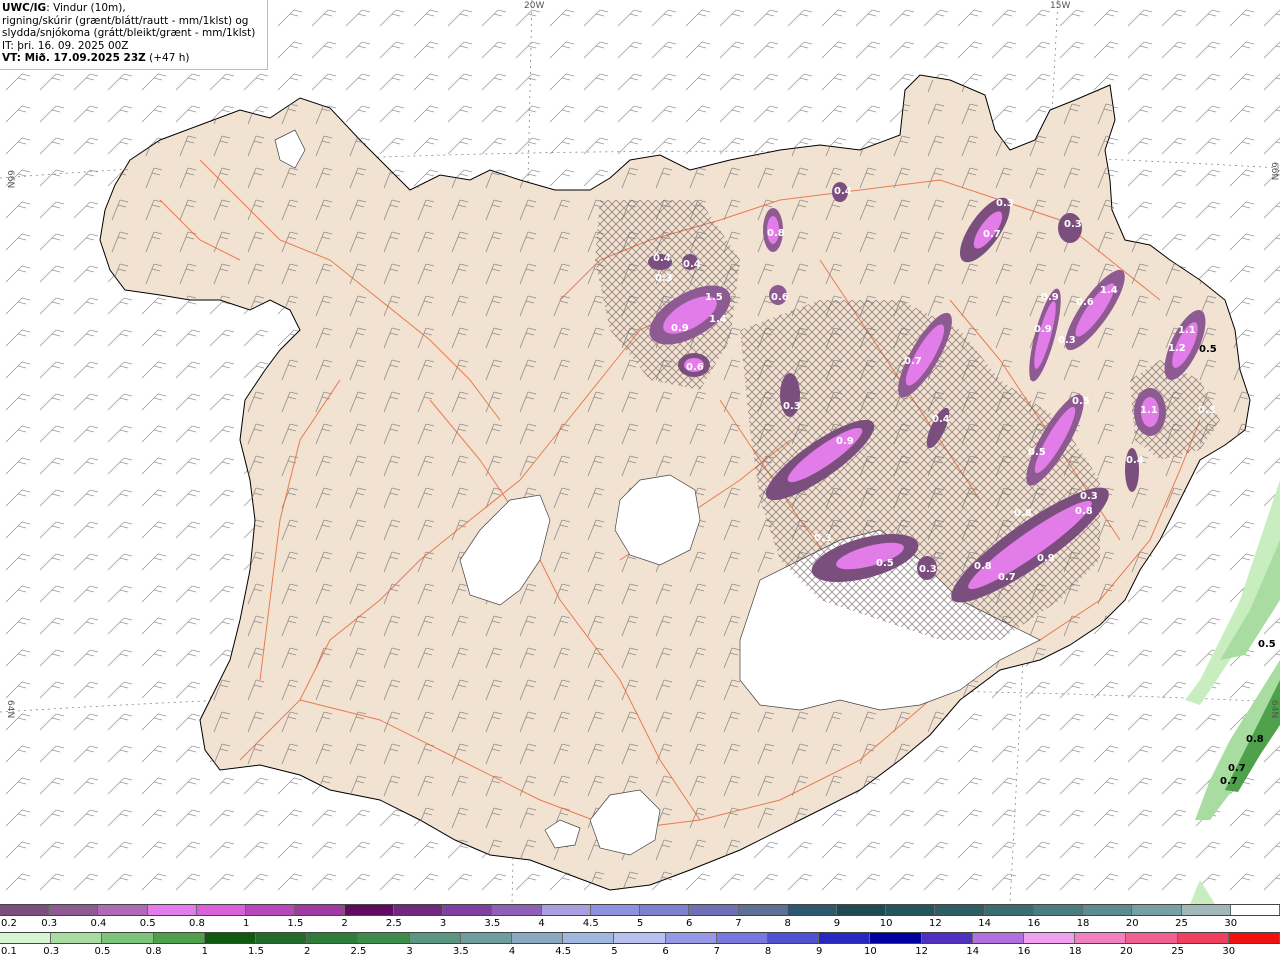  Describe the element at coordinates (738, 923) in the screenshot. I see `snow-scale-tick-label: 7` at that location.